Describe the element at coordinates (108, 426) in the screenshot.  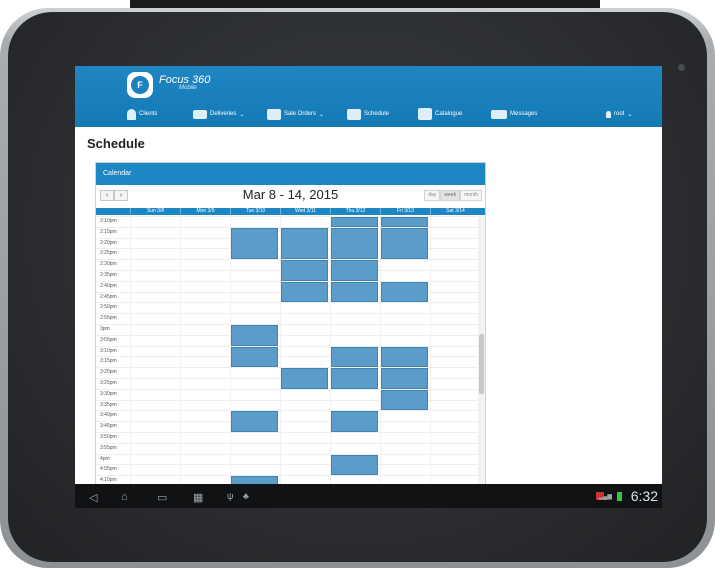
I see `time-label: 3:45pm` at that location.